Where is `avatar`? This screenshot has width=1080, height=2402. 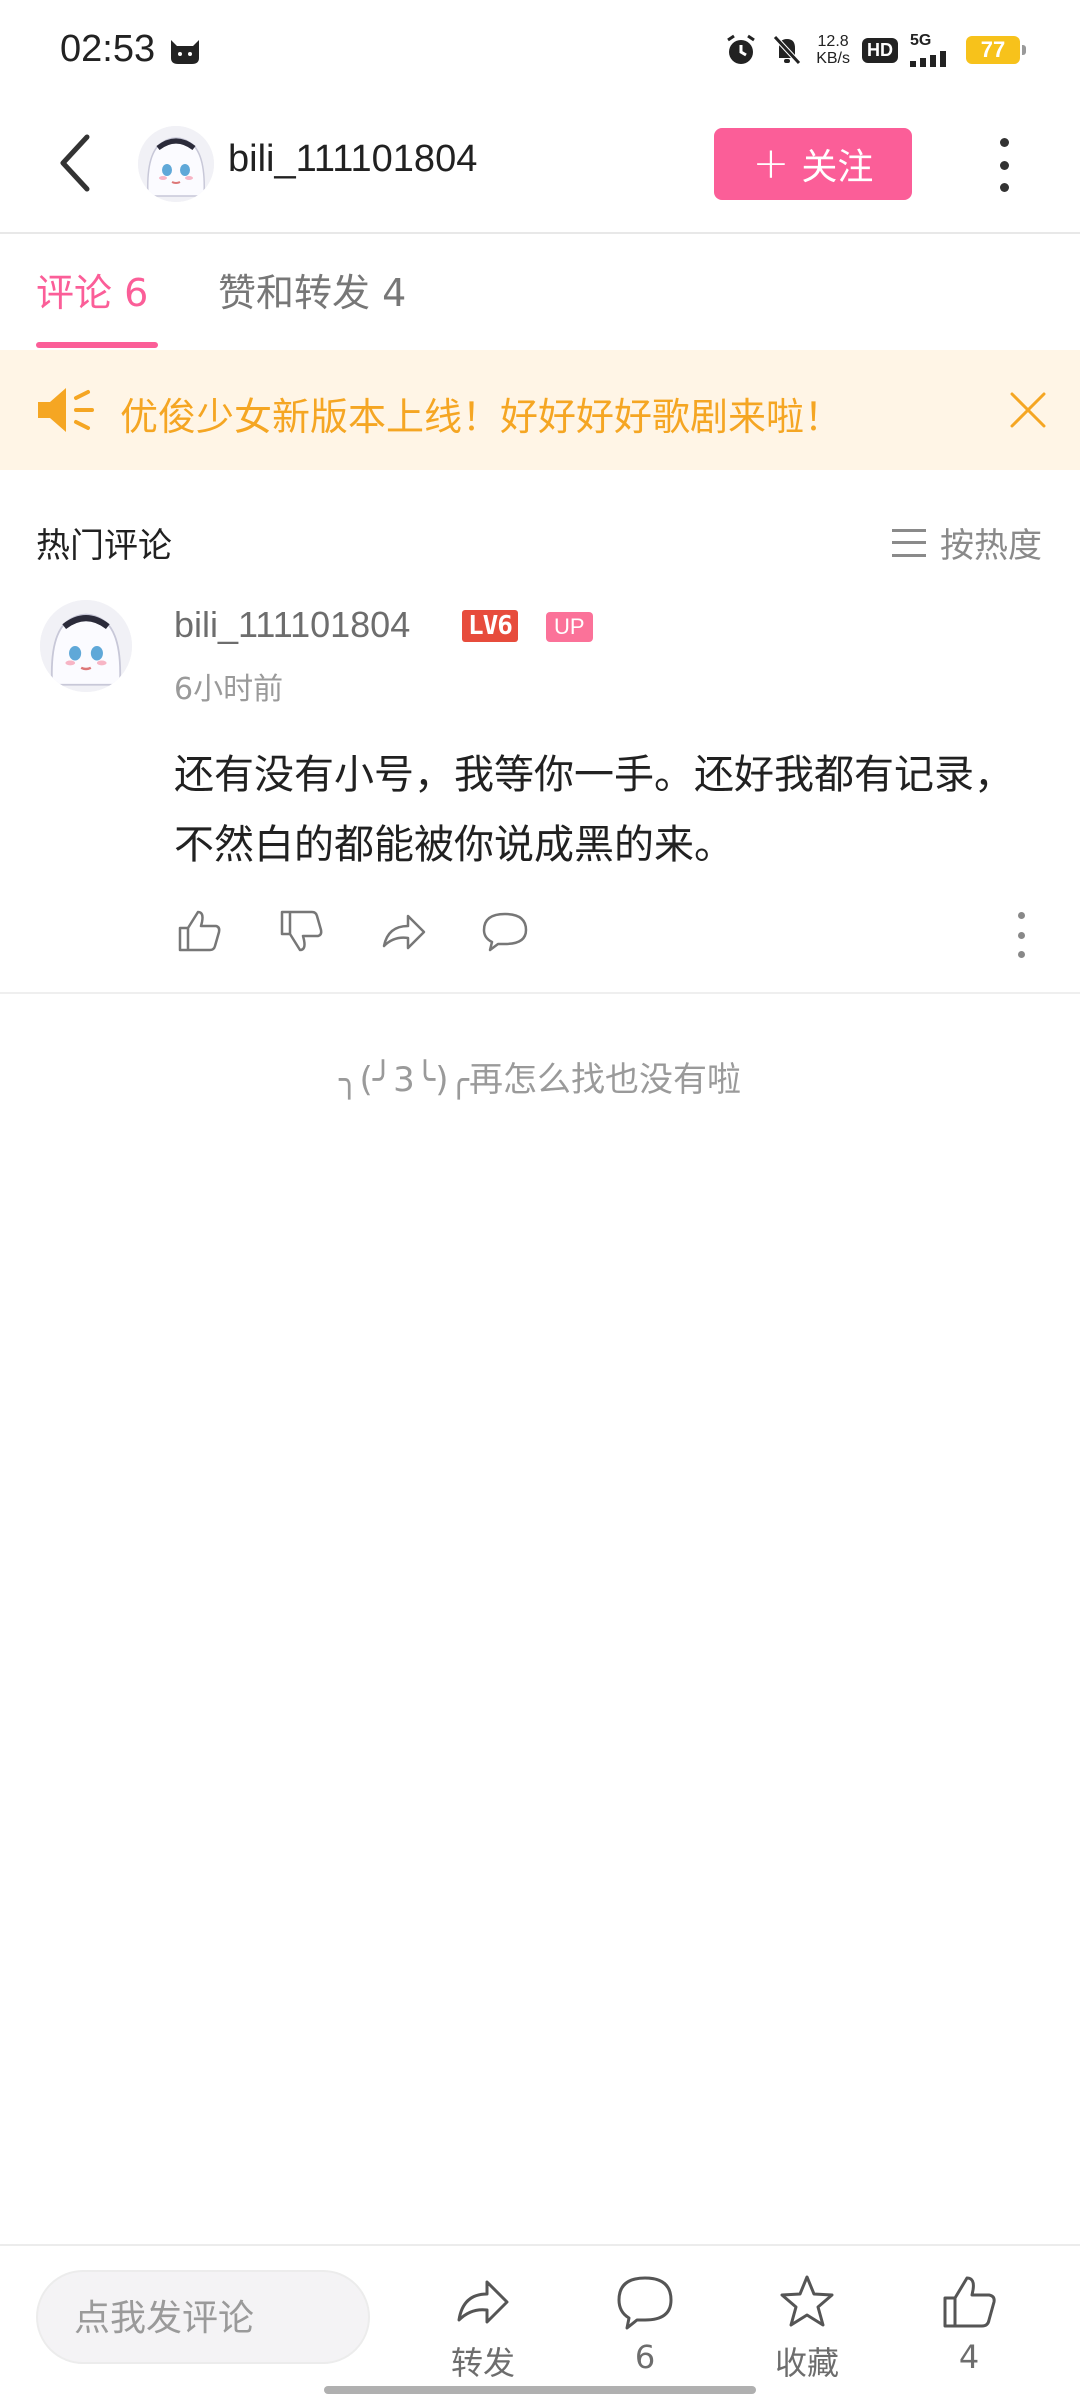
avatar is located at coordinates (176, 164).